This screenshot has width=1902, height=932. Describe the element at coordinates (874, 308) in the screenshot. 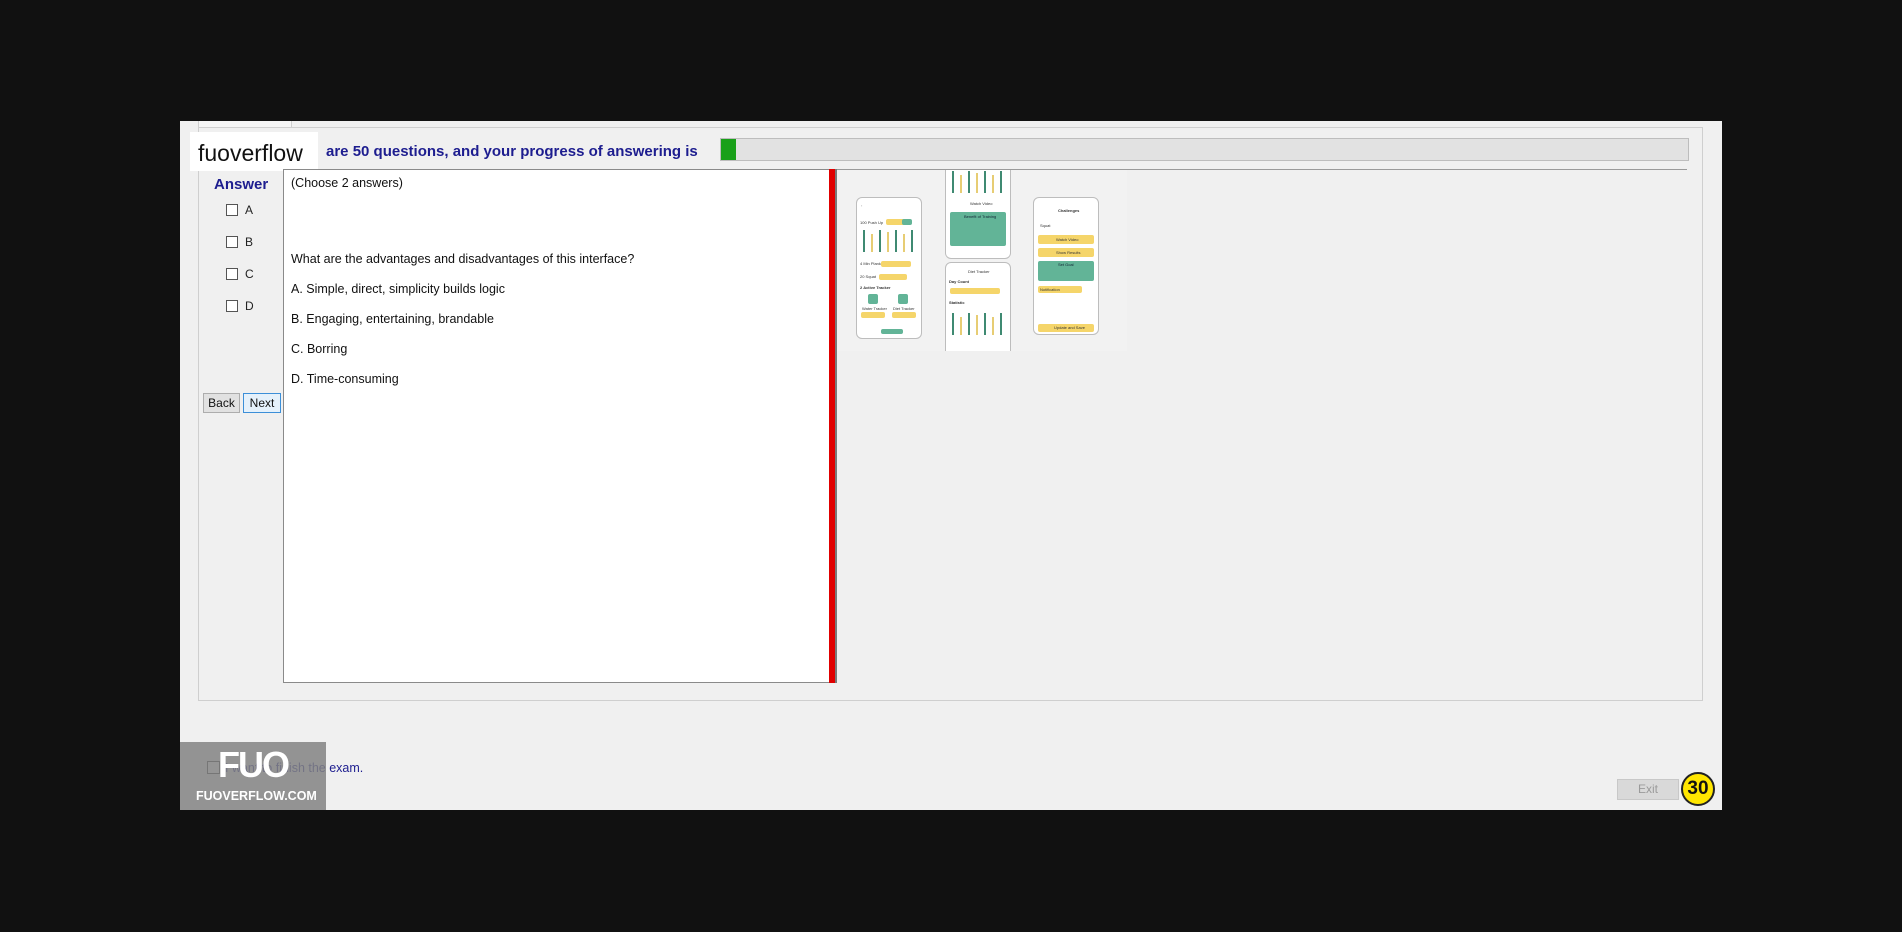

I see `wf-tile1: Water Tracker` at that location.